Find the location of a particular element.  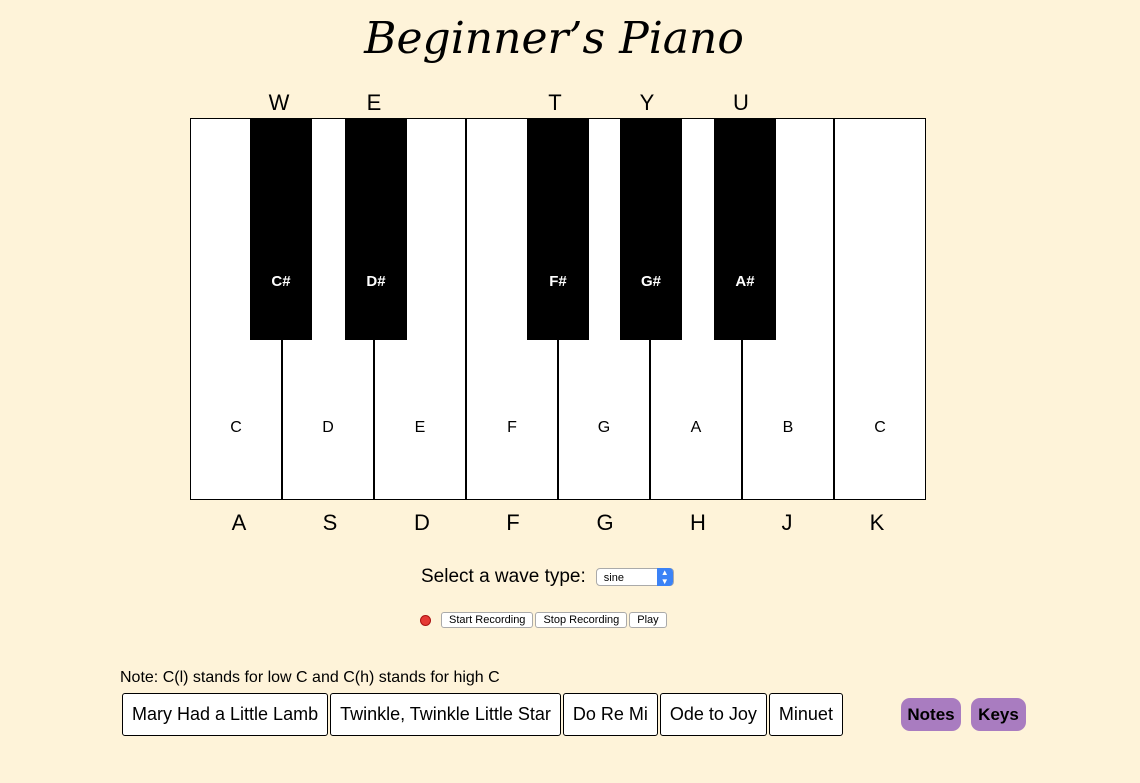

shortcut-label-g-sharp: Y is located at coordinates (647, 102).